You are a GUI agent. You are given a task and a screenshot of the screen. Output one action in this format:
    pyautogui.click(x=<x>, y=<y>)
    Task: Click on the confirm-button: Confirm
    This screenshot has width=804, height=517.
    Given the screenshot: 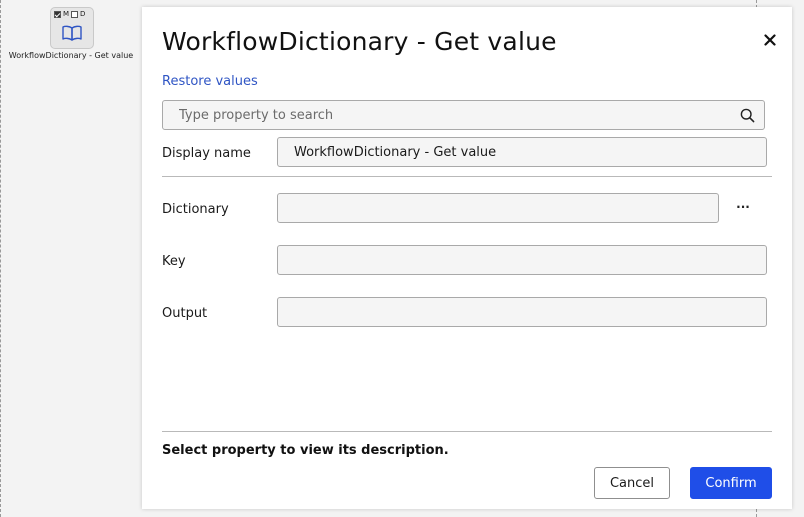 What is the action you would take?
    pyautogui.click(x=731, y=483)
    